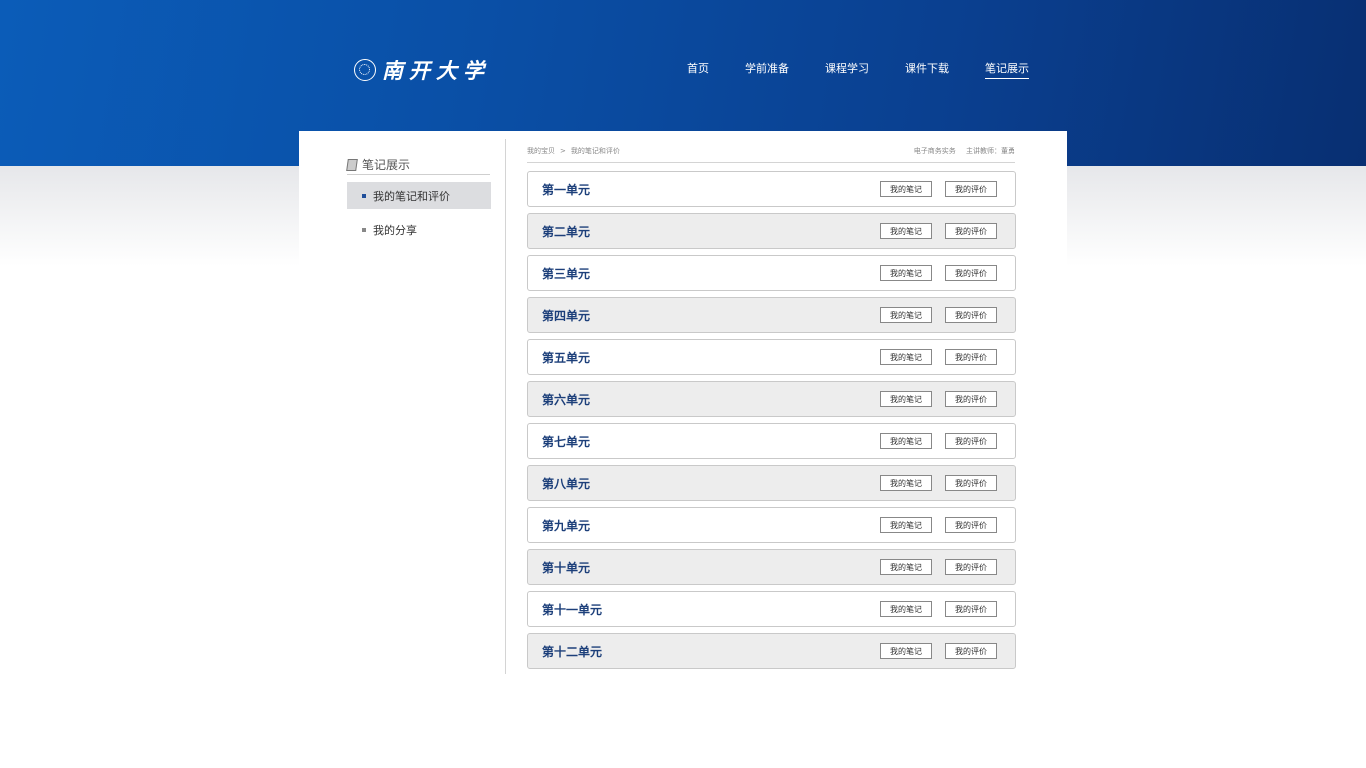 Image resolution: width=1366 pixels, height=768 pixels. I want to click on unit-row: 第五单元 我的笔记 我的评价, so click(771, 357).